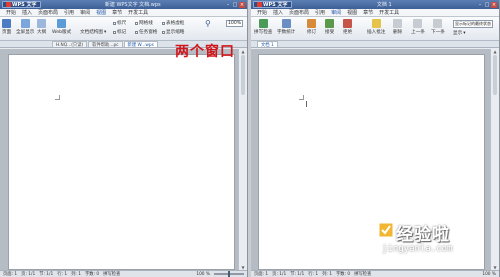 The image size is (500, 277). I want to click on tab-document-readonly: H.NQ...(只读), so click(70, 44).